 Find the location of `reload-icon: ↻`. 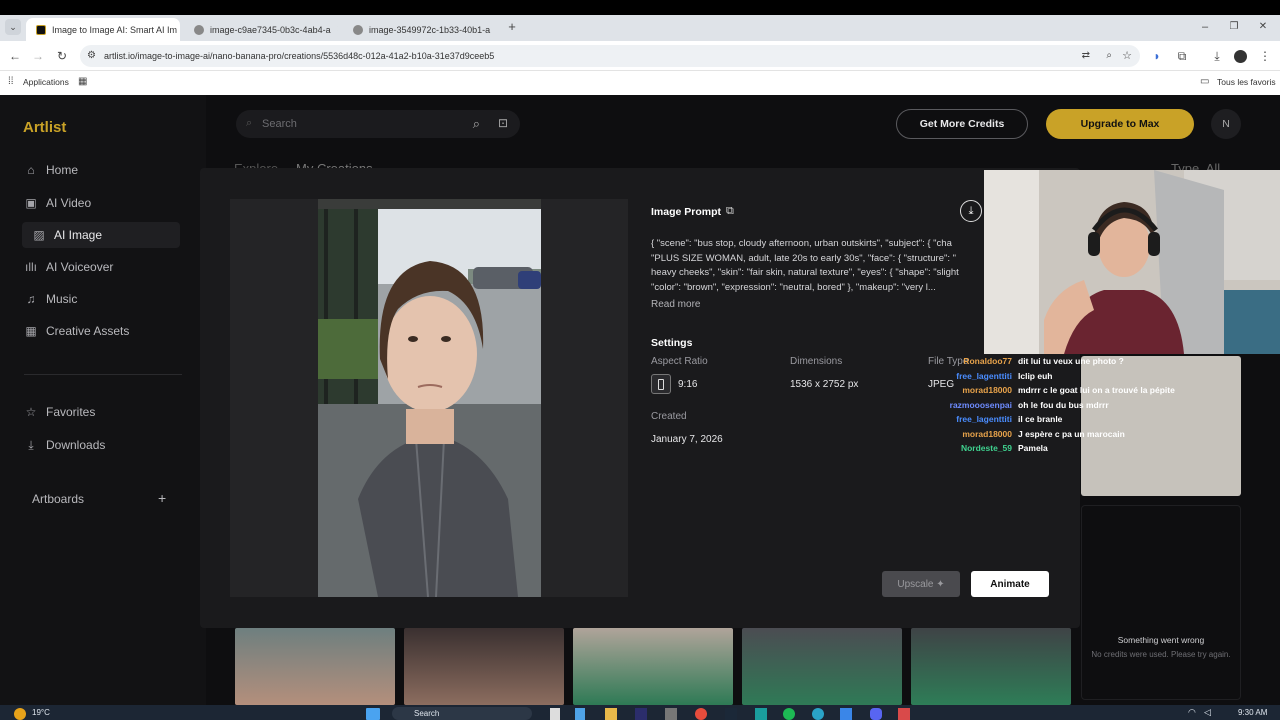

reload-icon: ↻ is located at coordinates (62, 56).